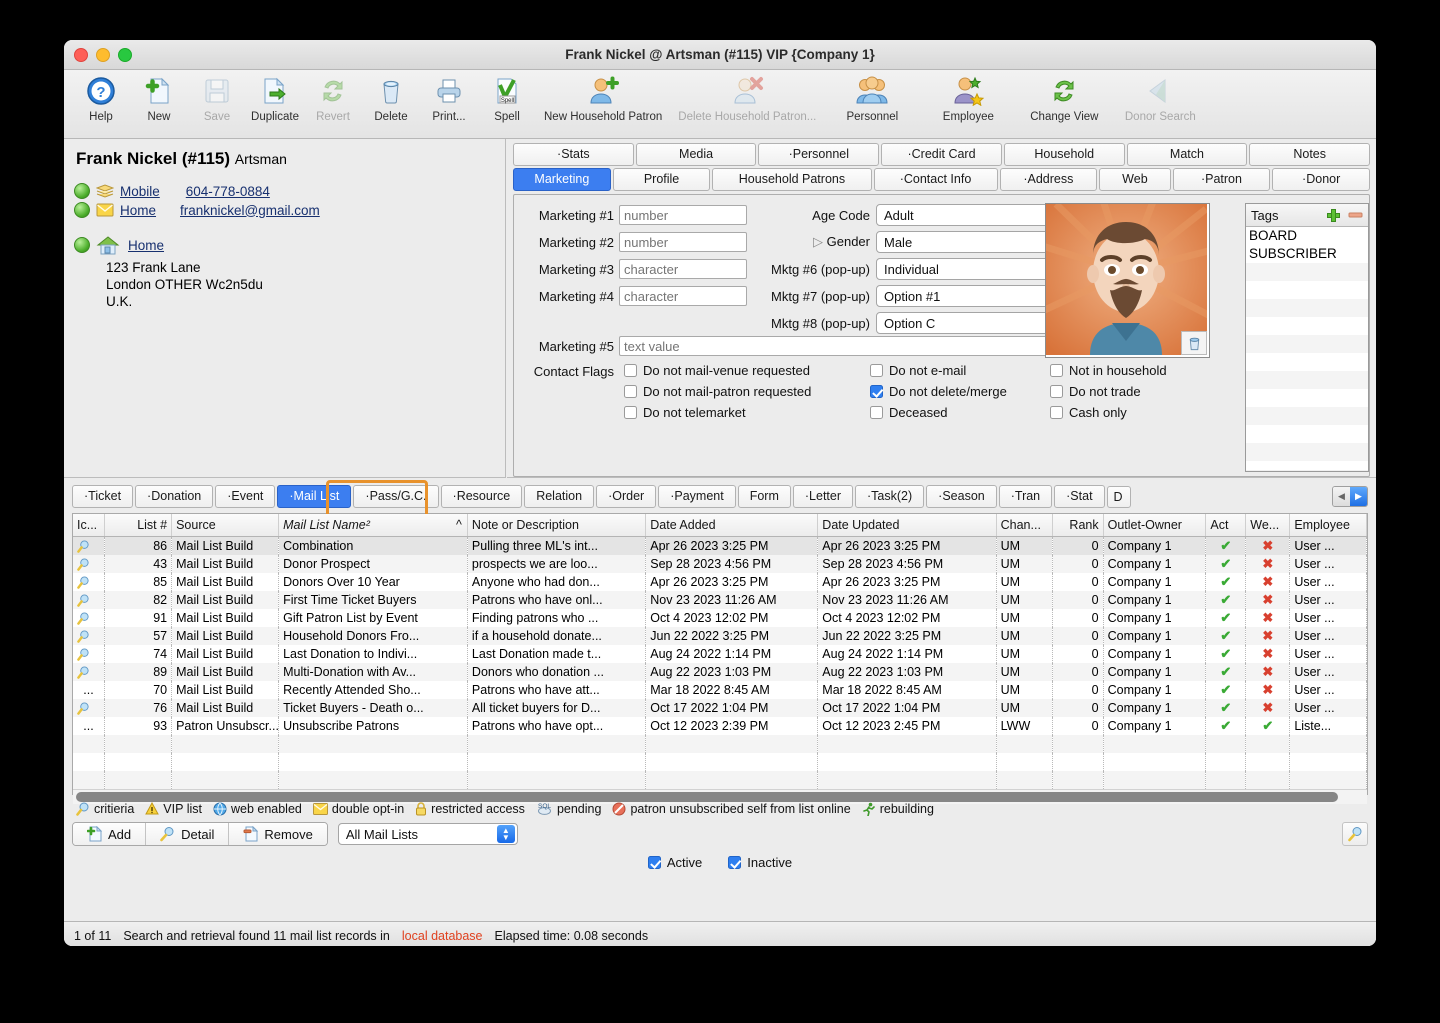 This screenshot has height=1023, width=1440. What do you see at coordinates (481, 496) in the screenshot?
I see `tab-resource: ·Resource` at bounding box center [481, 496].